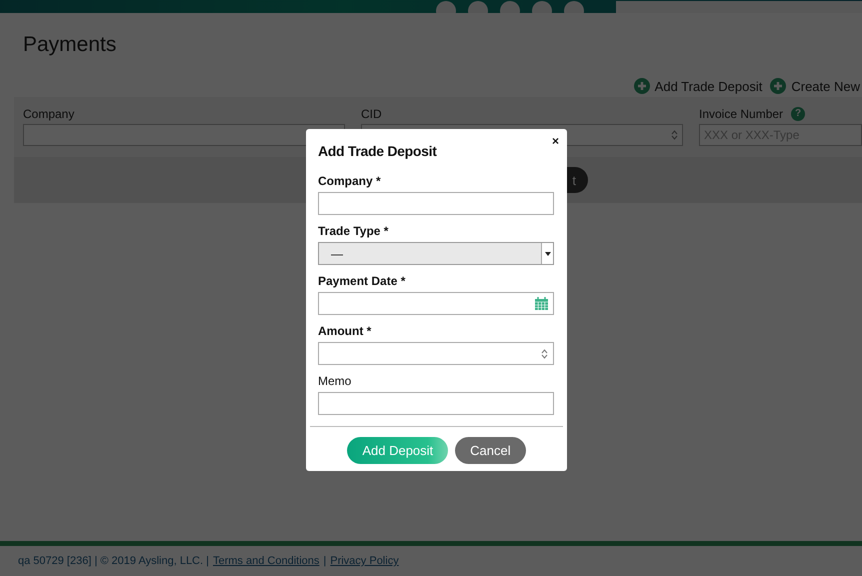  Describe the element at coordinates (335, 381) in the screenshot. I see `field-label: Memo` at that location.